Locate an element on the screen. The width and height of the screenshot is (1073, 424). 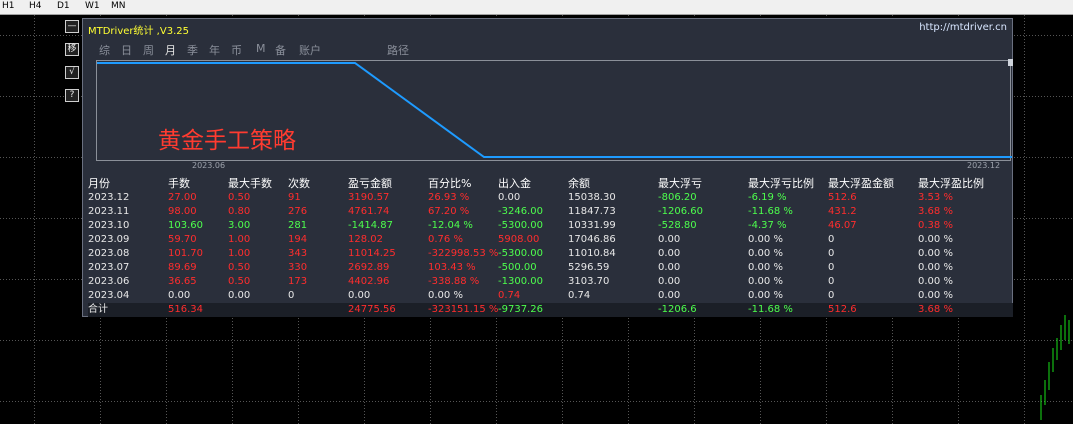
cell-trades: 194 is located at coordinates (298, 239).